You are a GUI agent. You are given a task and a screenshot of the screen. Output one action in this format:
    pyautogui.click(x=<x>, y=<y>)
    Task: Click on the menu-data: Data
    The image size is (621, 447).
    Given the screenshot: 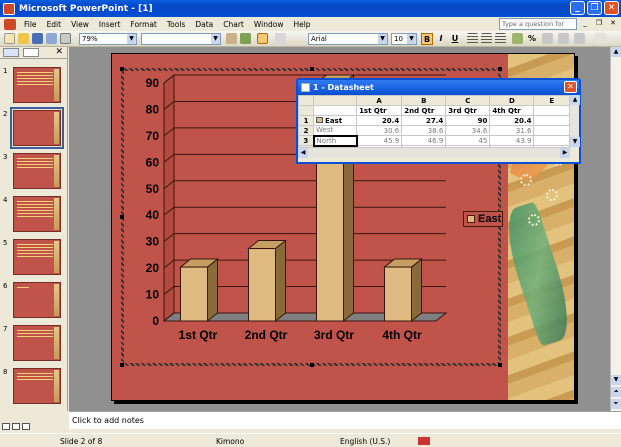 What is the action you would take?
    pyautogui.click(x=204, y=24)
    